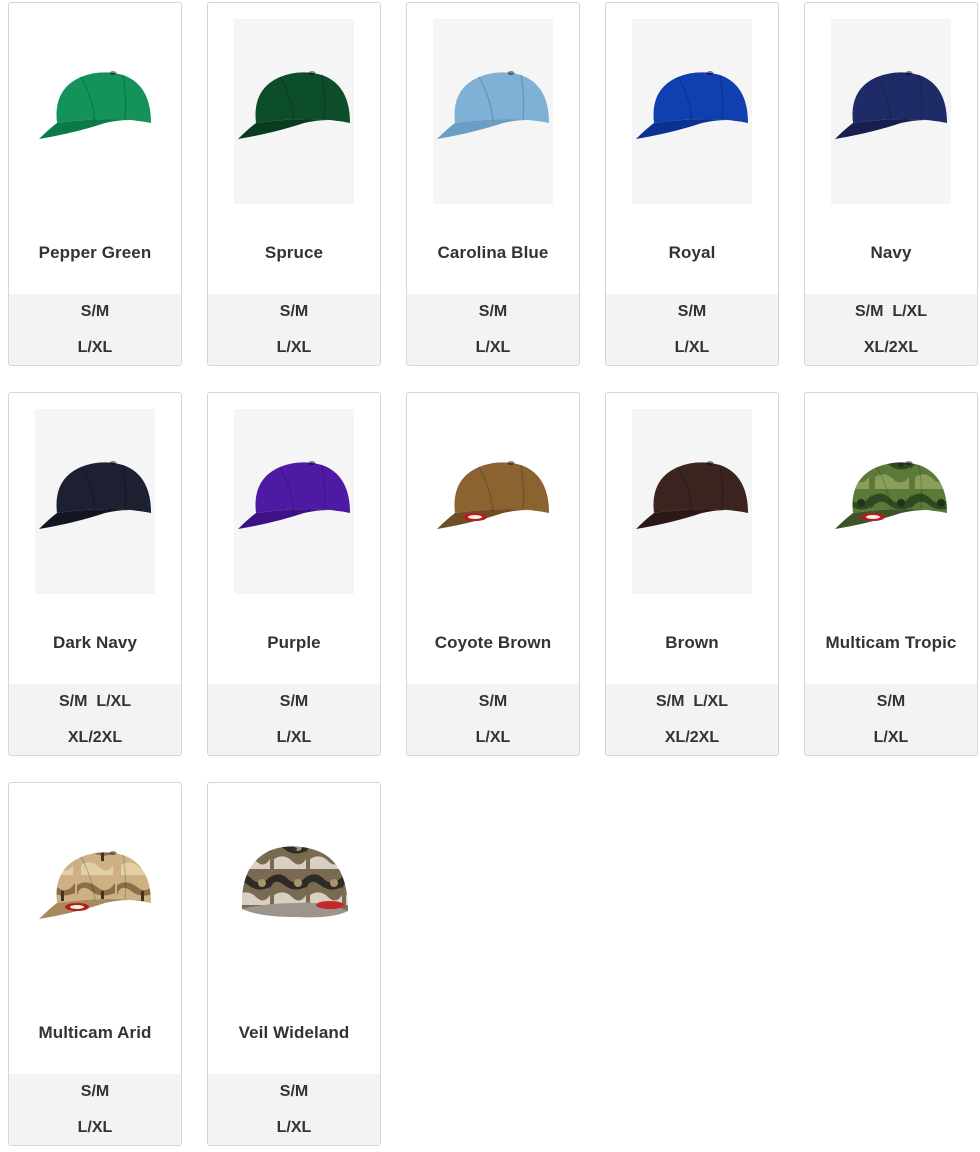 The image size is (980, 1152). What do you see at coordinates (294, 111) in the screenshot?
I see `cap-image-spruce` at bounding box center [294, 111].